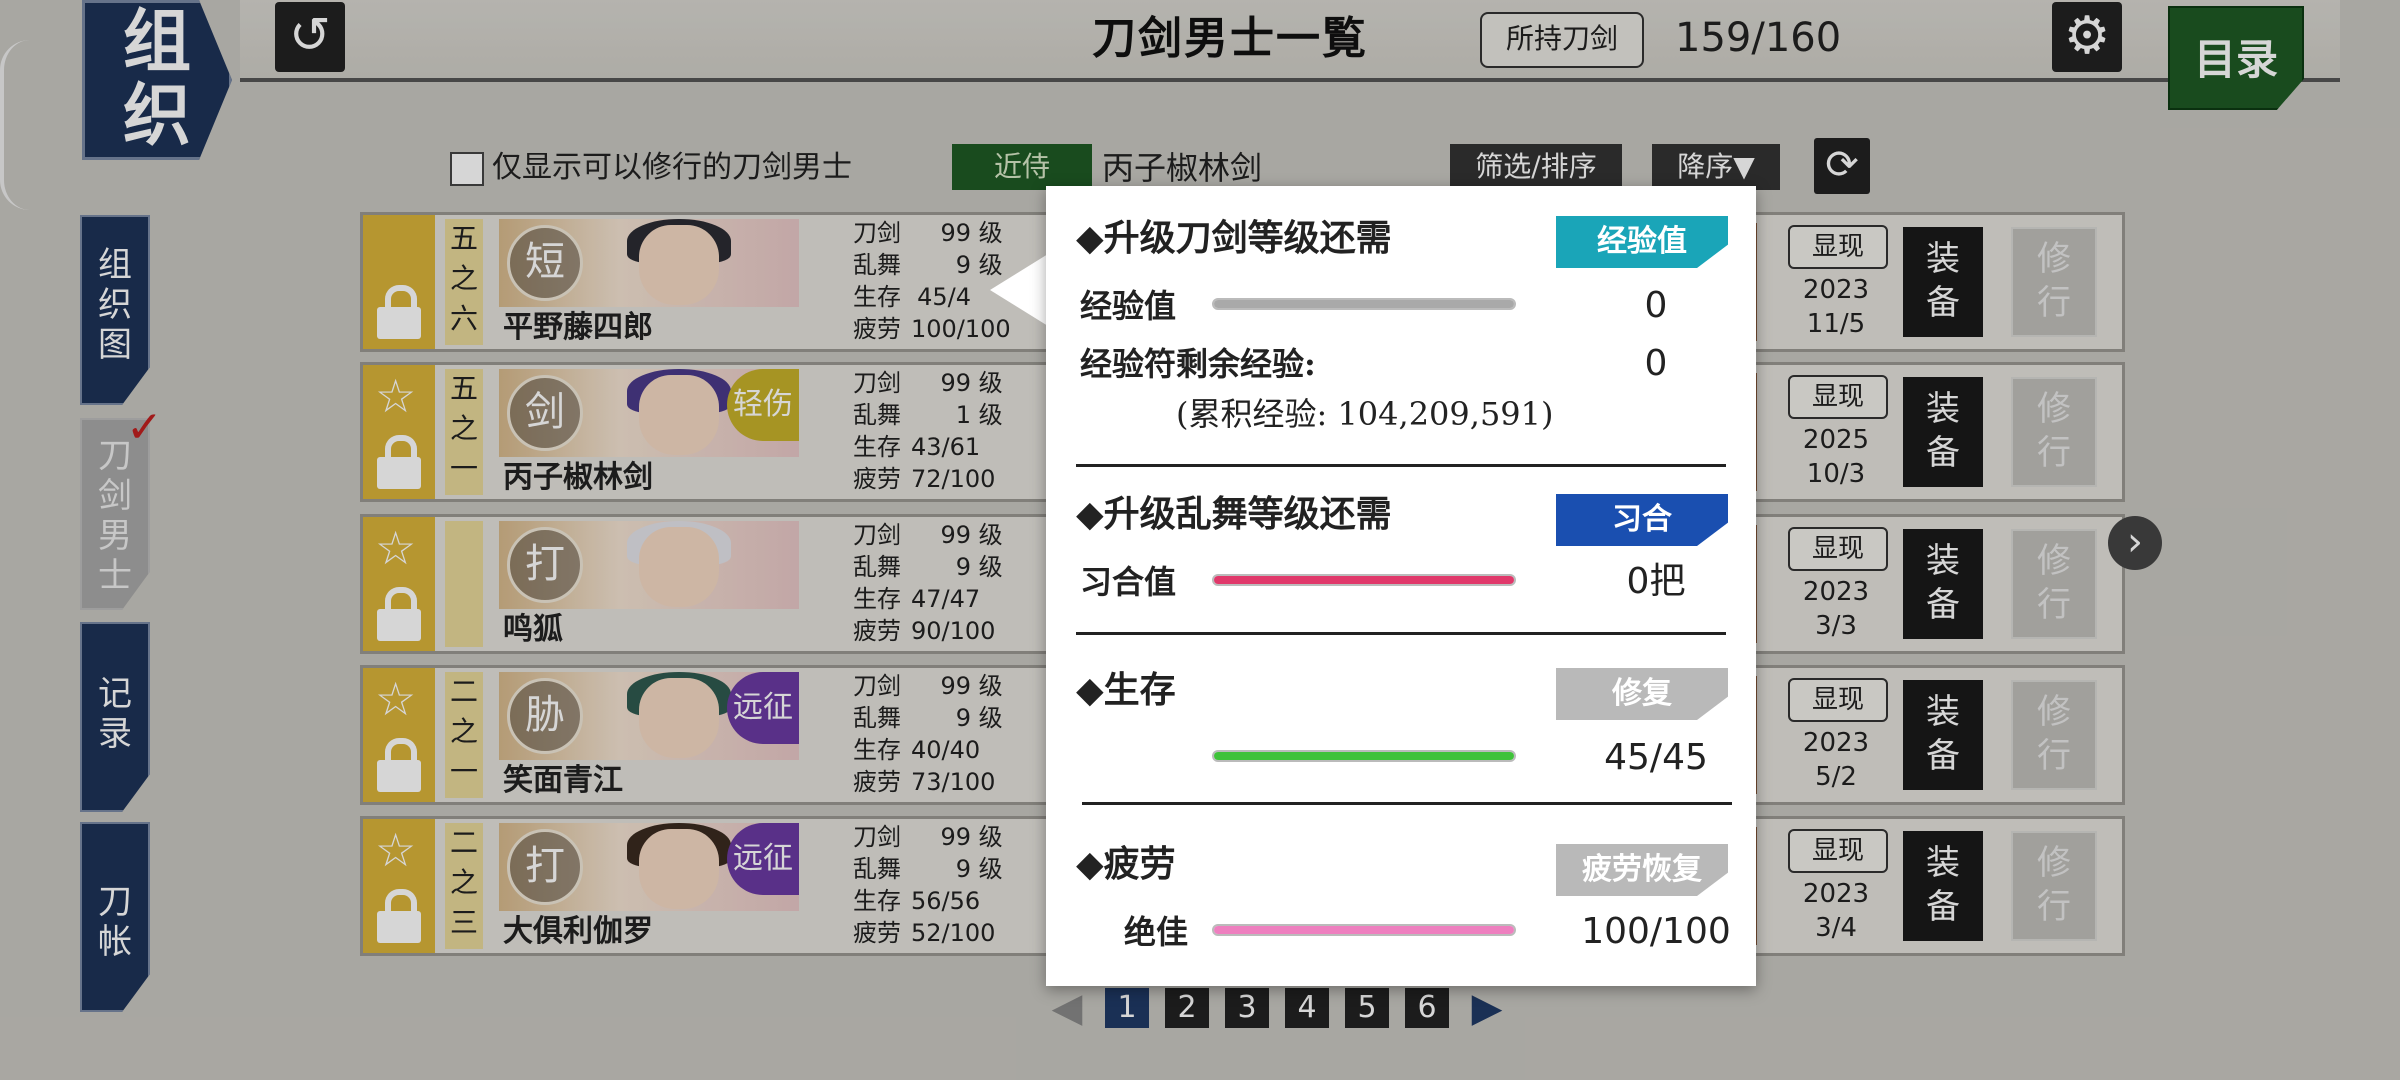  Describe the element at coordinates (115, 694) in the screenshot. I see `sidebar-char: 记` at that location.